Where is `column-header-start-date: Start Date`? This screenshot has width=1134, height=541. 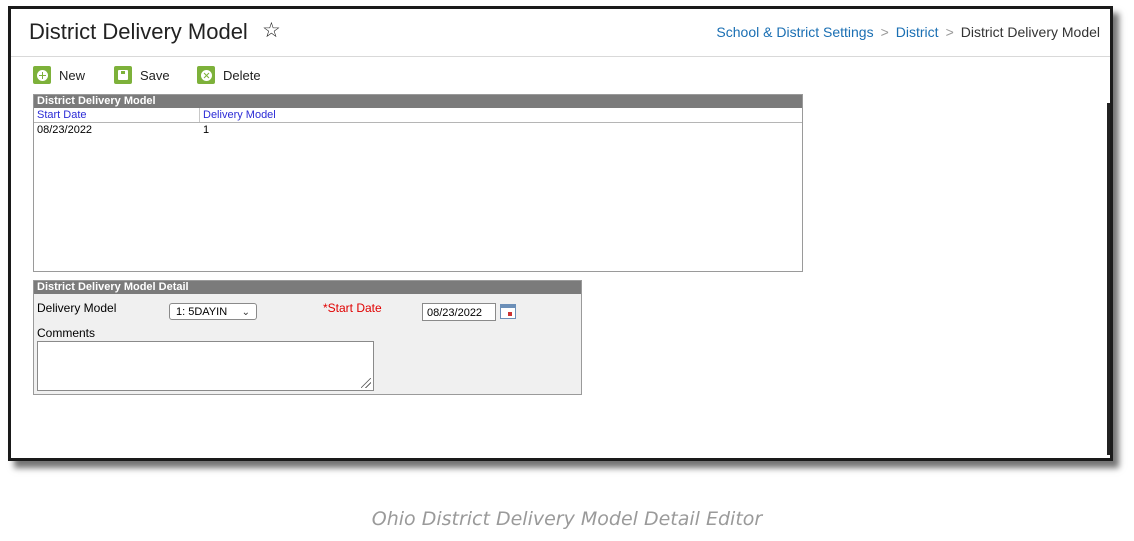 column-header-start-date: Start Date is located at coordinates (117, 115).